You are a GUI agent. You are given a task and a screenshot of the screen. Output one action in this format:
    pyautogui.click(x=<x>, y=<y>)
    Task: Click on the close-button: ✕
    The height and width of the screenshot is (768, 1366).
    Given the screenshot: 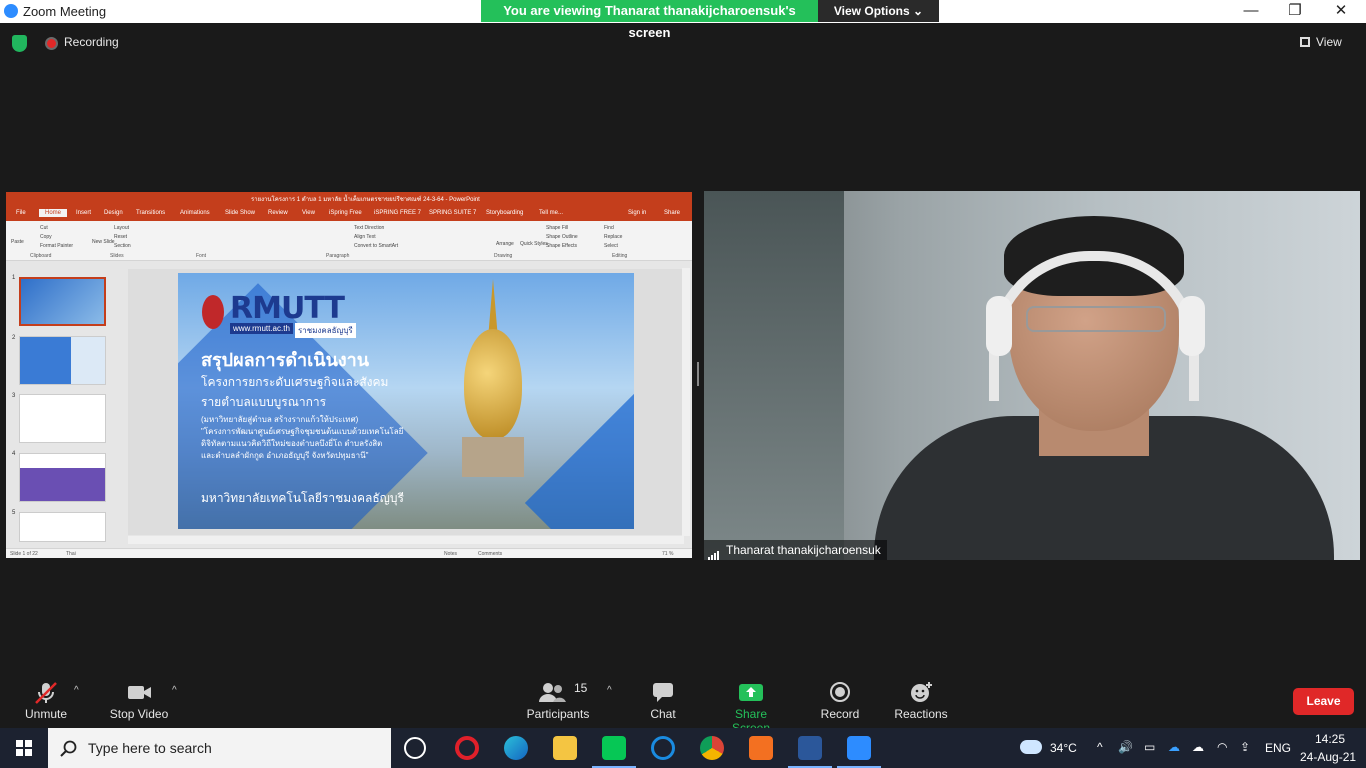 What is the action you would take?
    pyautogui.click(x=1341, y=11)
    